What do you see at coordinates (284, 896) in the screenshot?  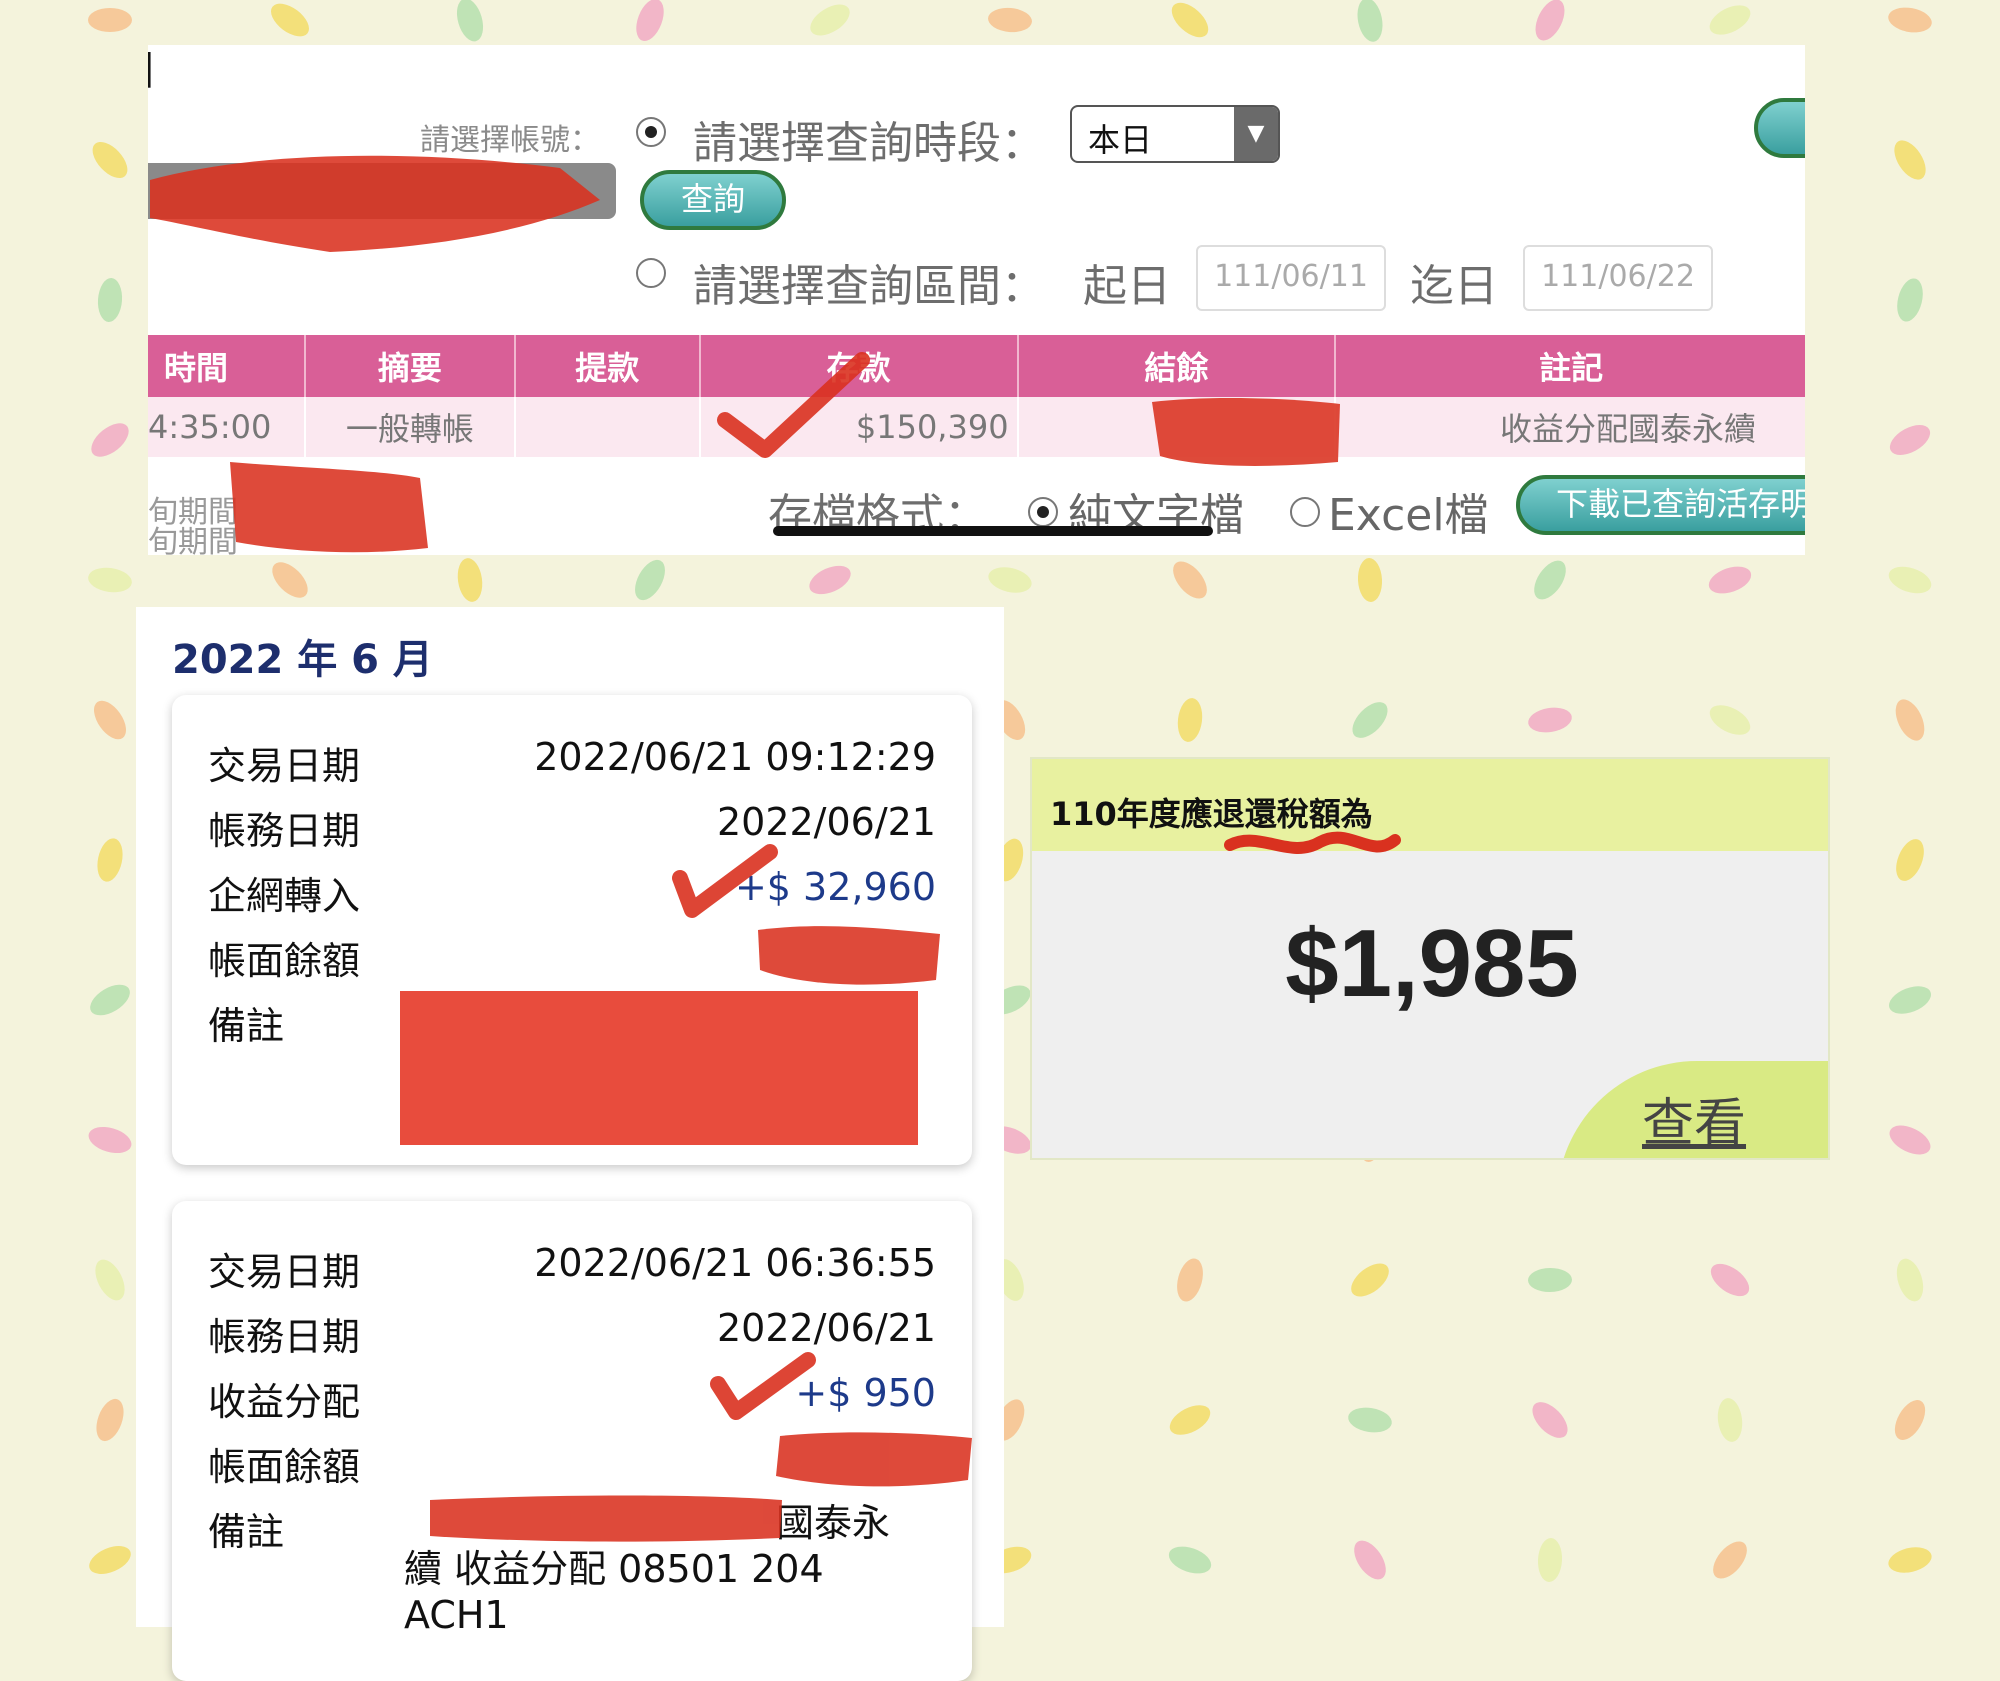 I see `detail-label: 企網轉入` at bounding box center [284, 896].